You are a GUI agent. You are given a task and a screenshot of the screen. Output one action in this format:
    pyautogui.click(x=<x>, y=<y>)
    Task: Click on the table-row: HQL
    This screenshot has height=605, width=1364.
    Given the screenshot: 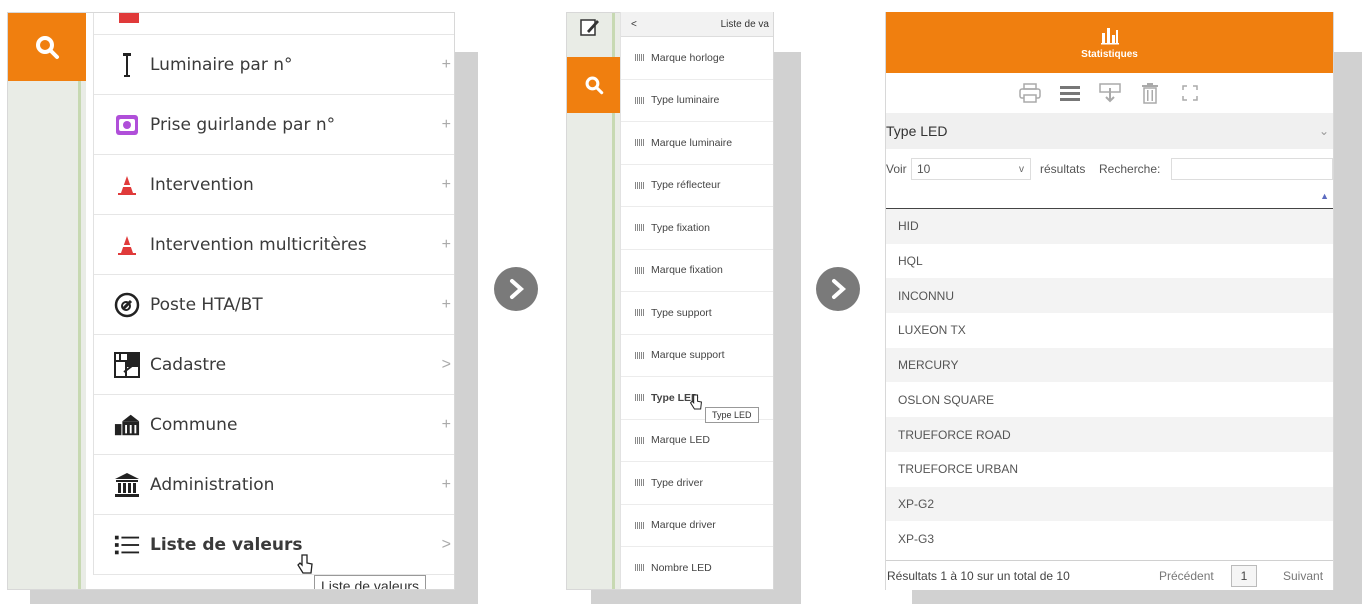 What is the action you would take?
    pyautogui.click(x=1109, y=261)
    